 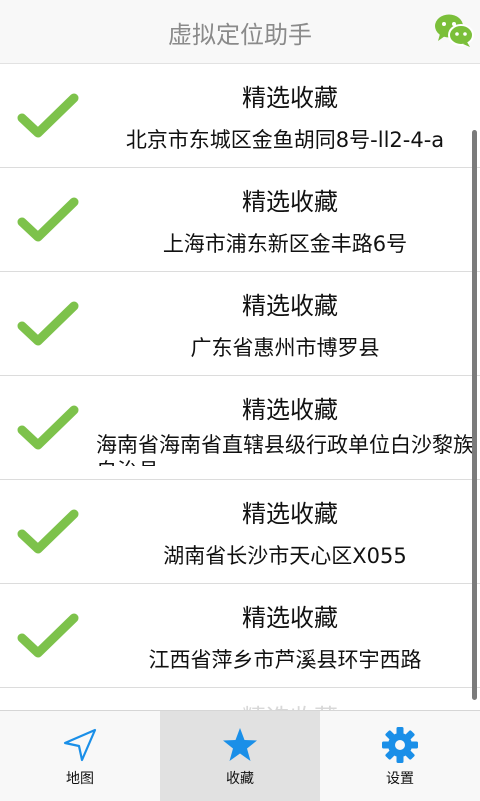 What do you see at coordinates (285, 556) in the screenshot?
I see `item-address: 湖南省长沙市天心区X055` at bounding box center [285, 556].